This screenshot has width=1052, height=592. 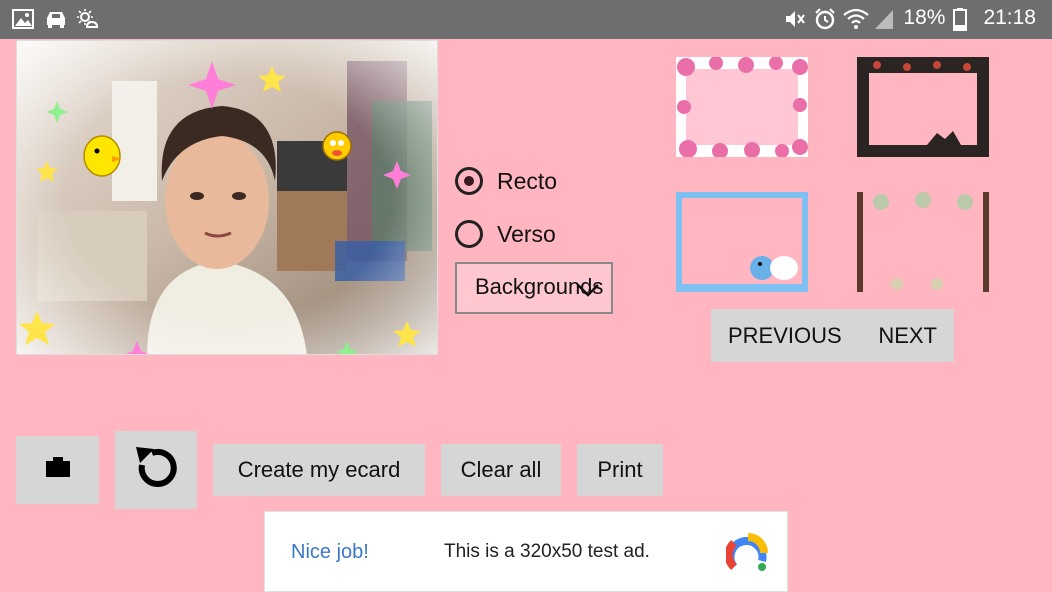 I want to click on ad-text: This is a 320x50 test ad., so click(x=547, y=551).